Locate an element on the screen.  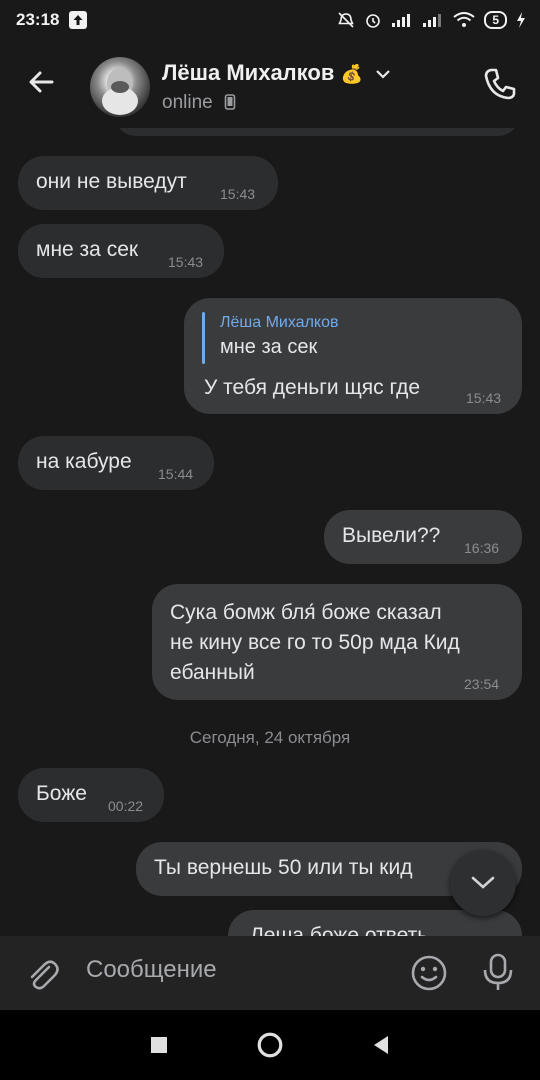
attach-icon is located at coordinates (42, 974).